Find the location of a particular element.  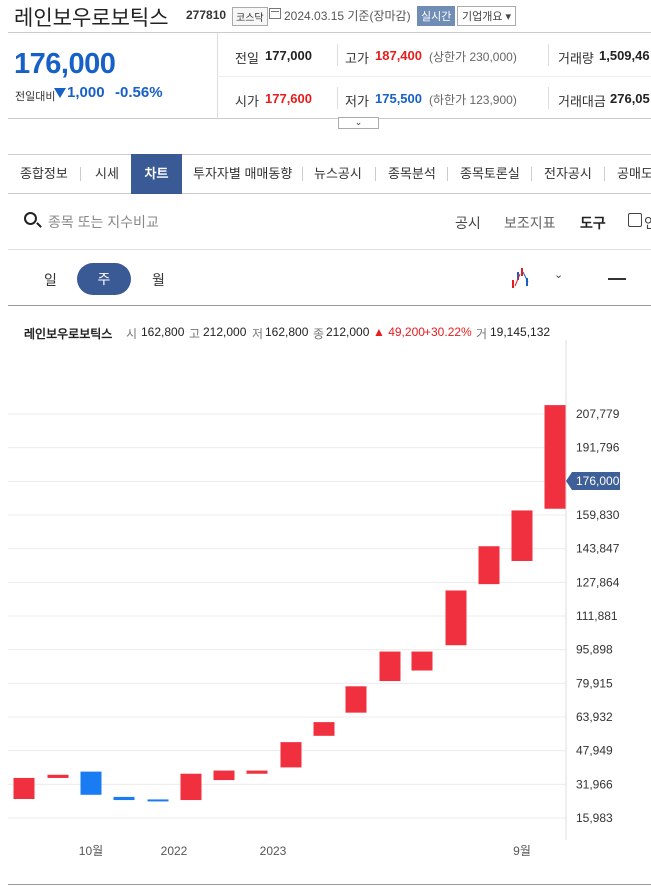

tab-disclosure: 전자공시 is located at coordinates (568, 174).